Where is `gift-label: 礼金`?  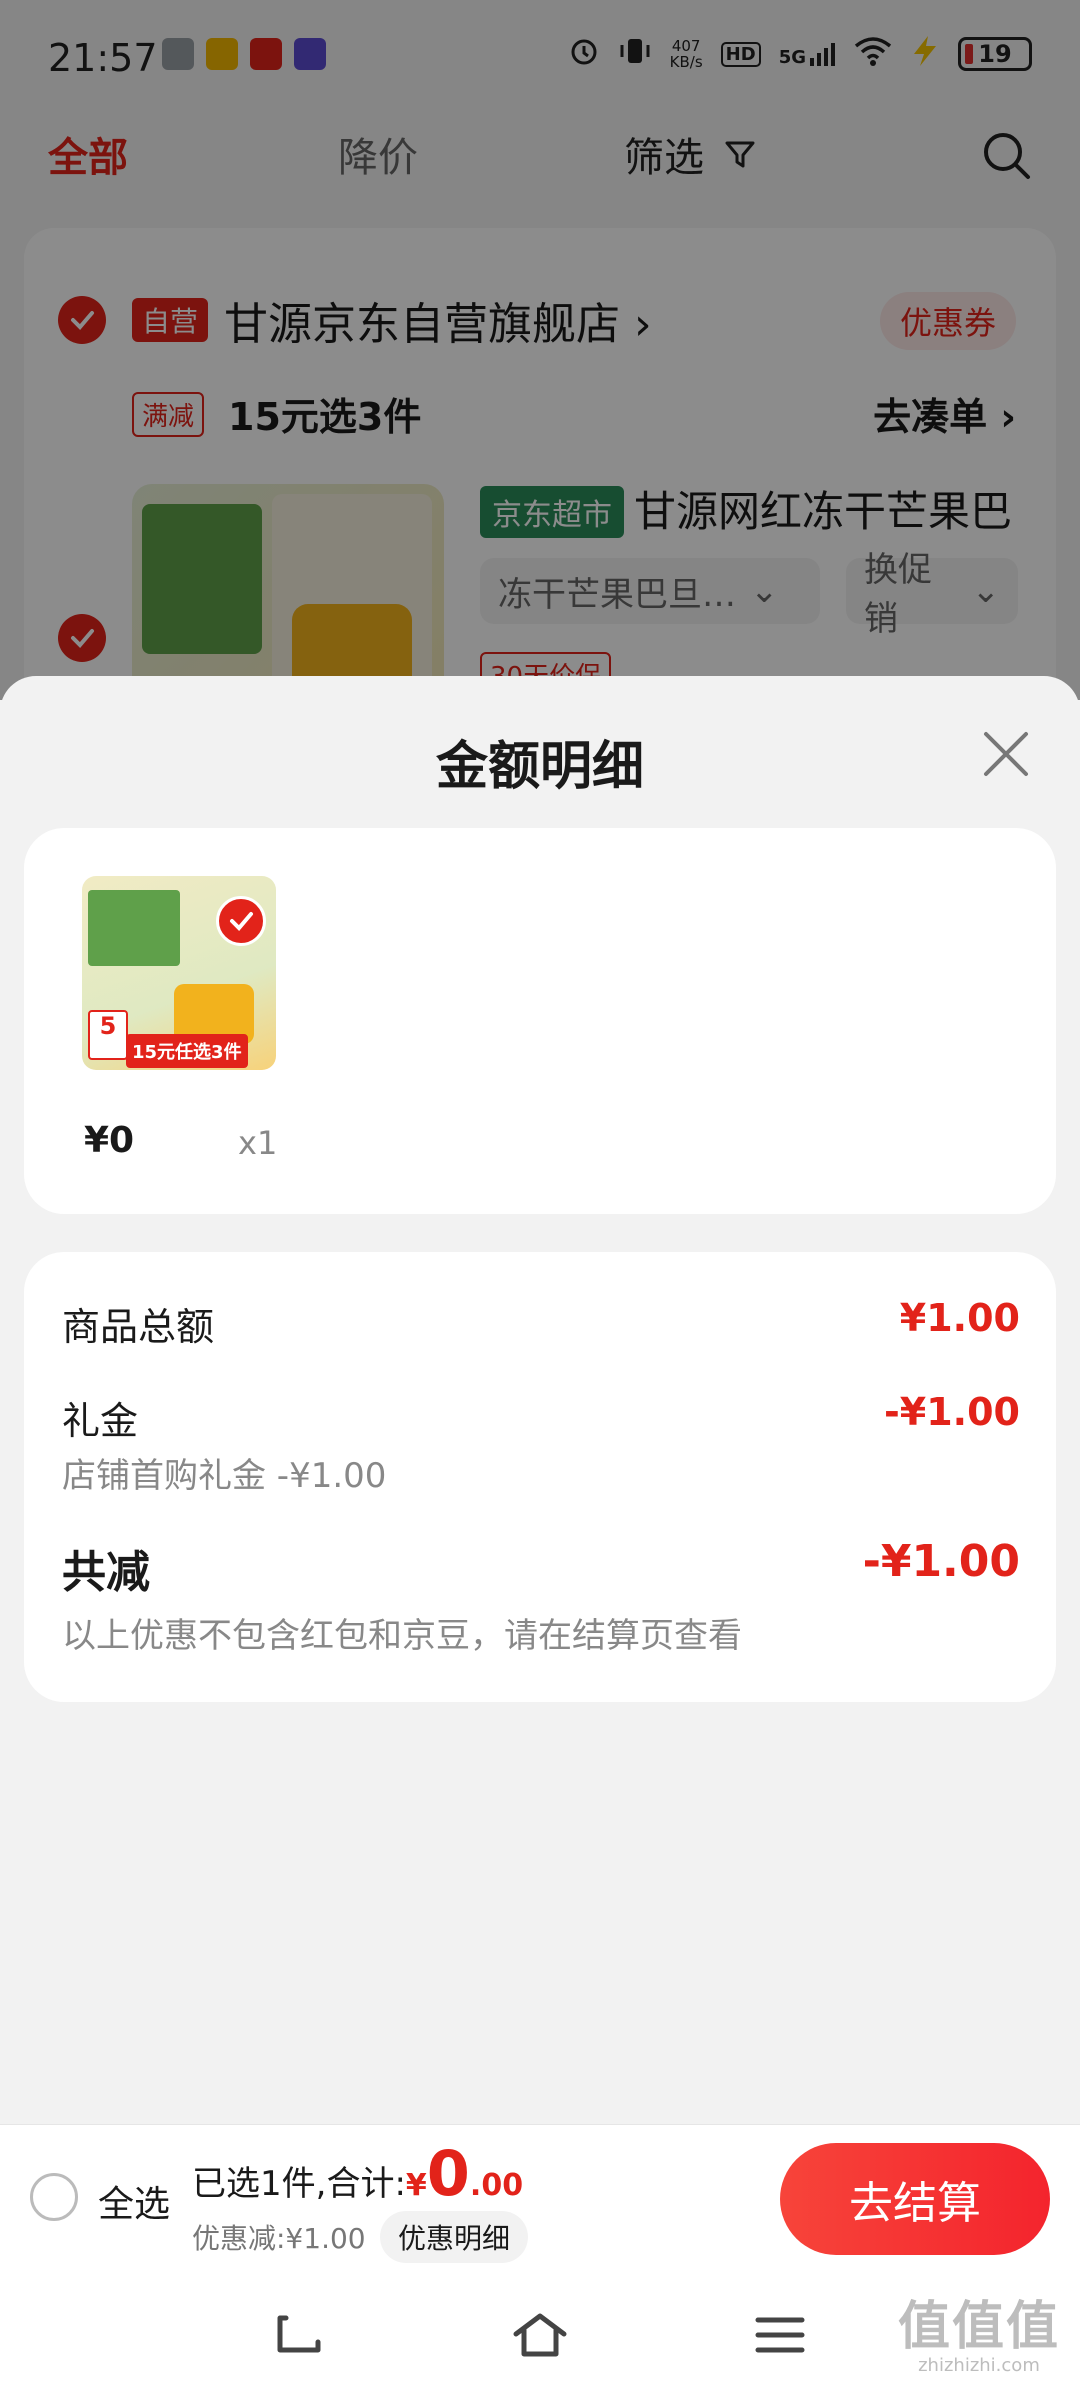 gift-label: 礼金 is located at coordinates (100, 1421).